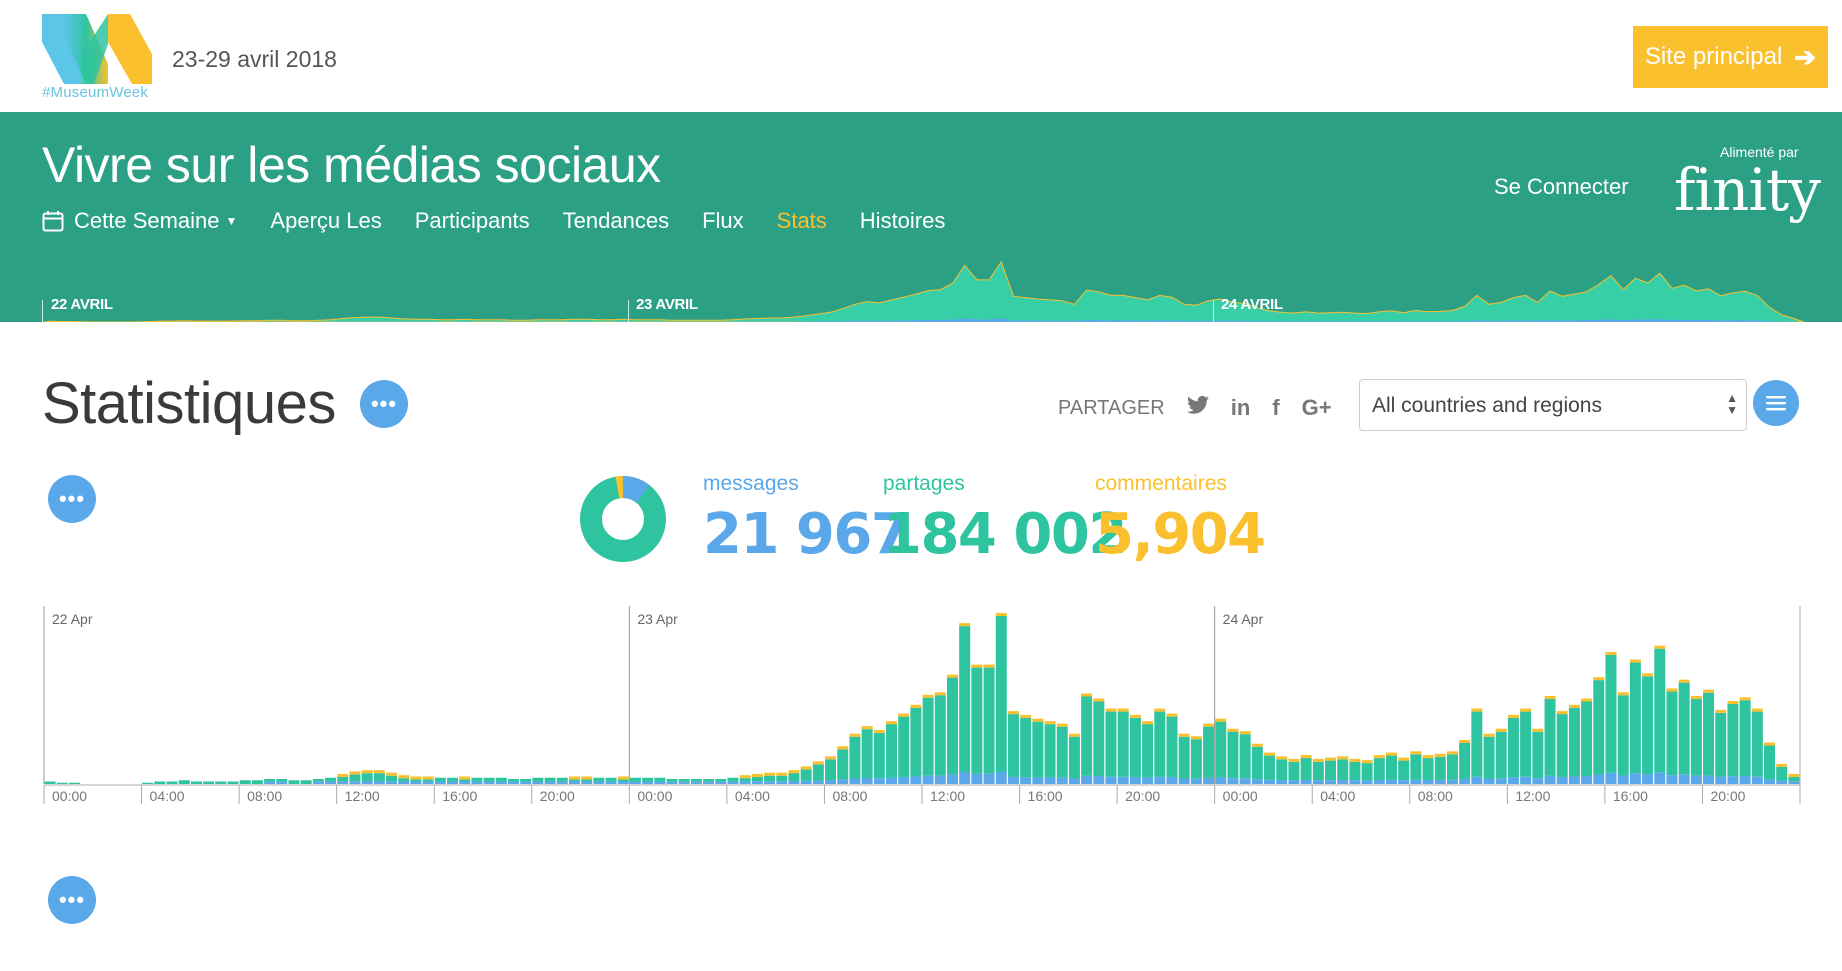 The height and width of the screenshot is (971, 1842). I want to click on section-options-button: •••, so click(72, 900).